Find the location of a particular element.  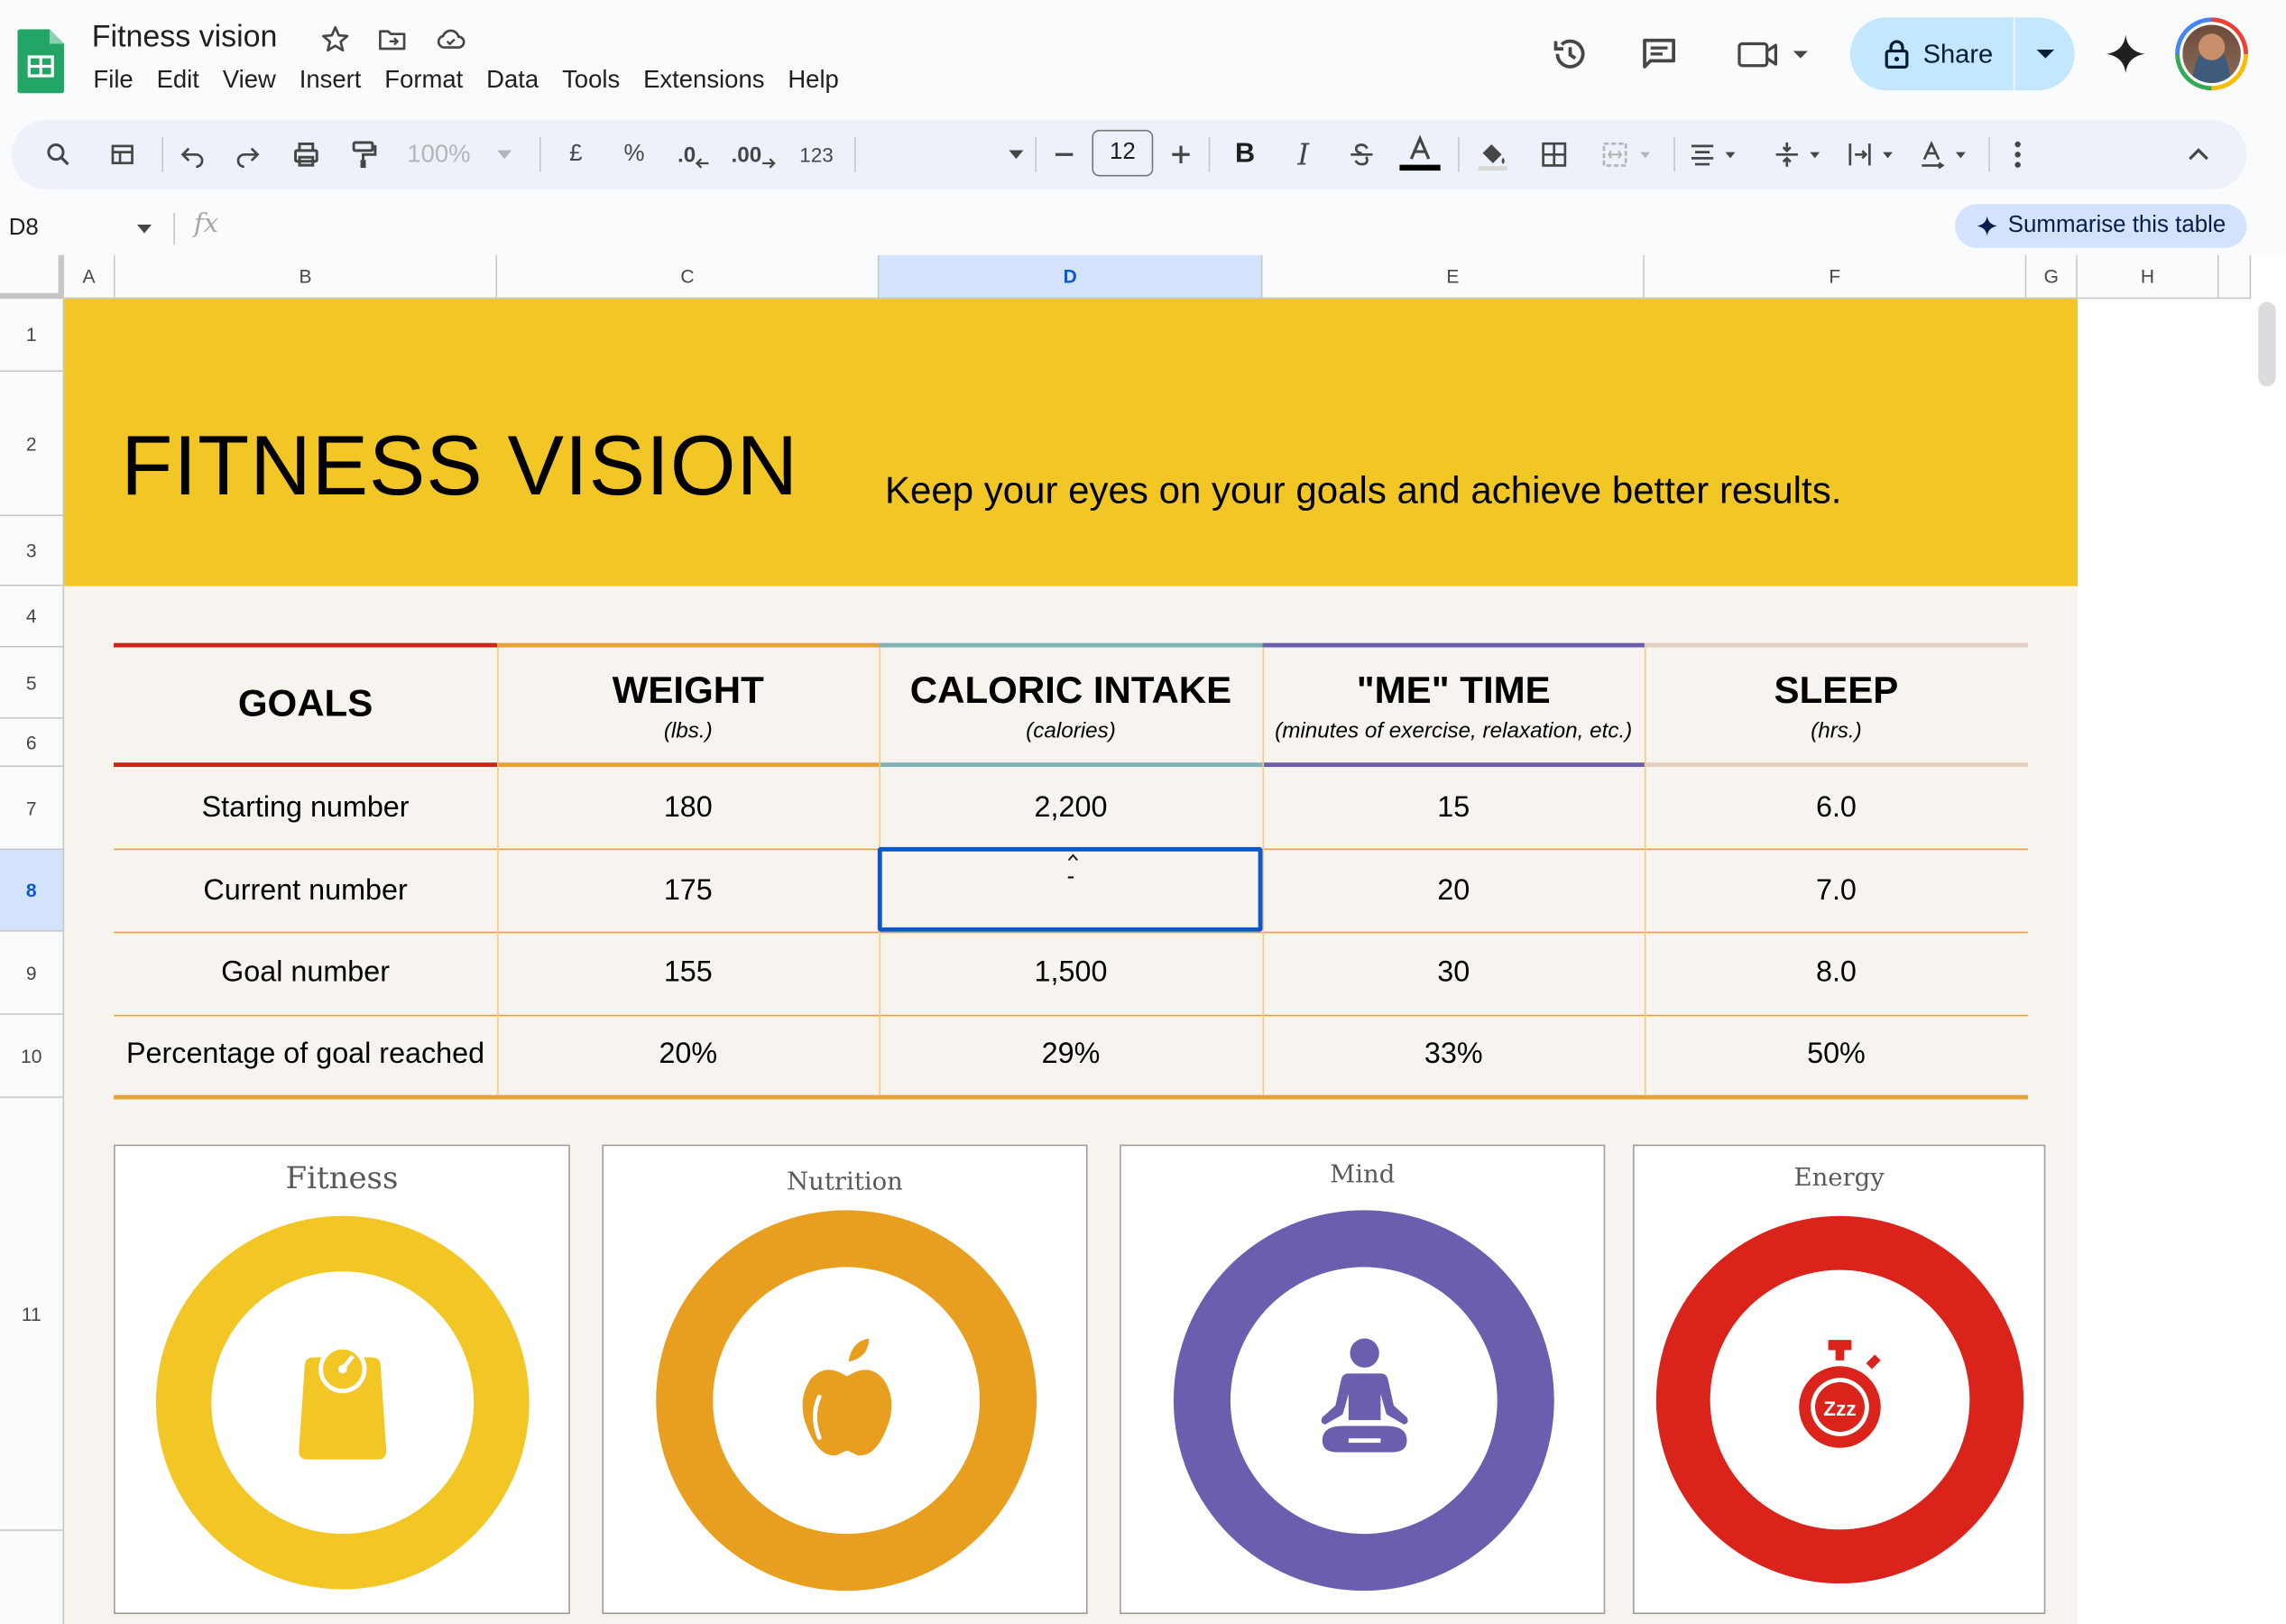

share-options-dropdown is located at coordinates (2044, 54).